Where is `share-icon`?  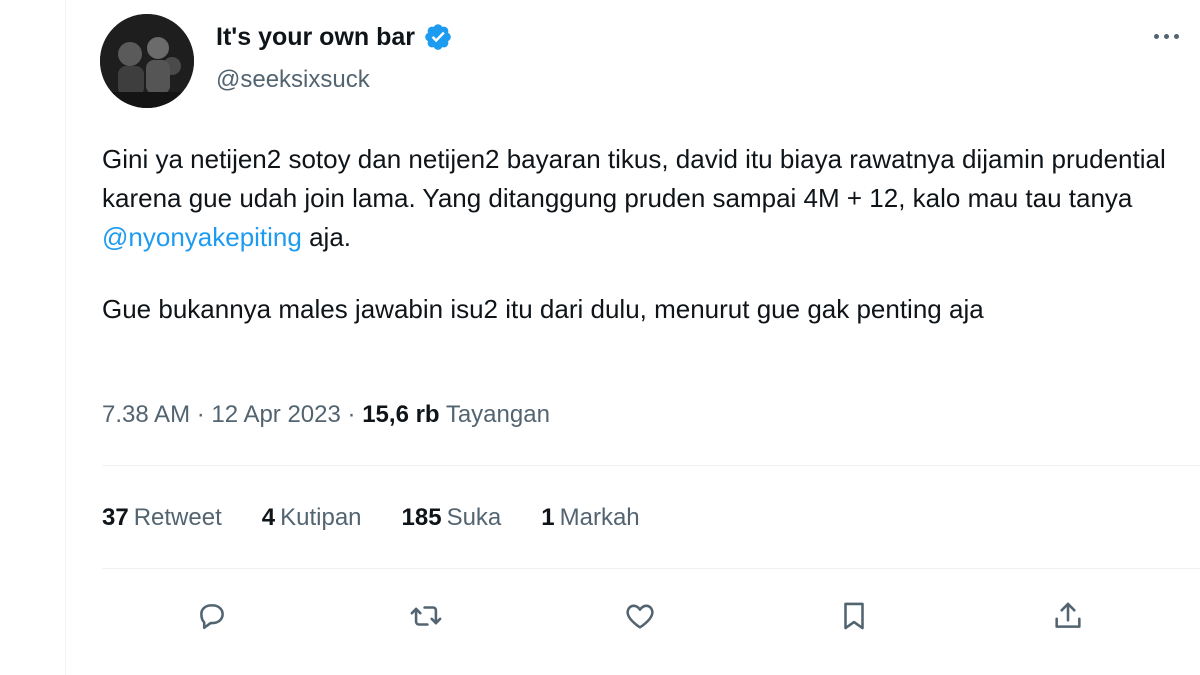 share-icon is located at coordinates (1068, 616).